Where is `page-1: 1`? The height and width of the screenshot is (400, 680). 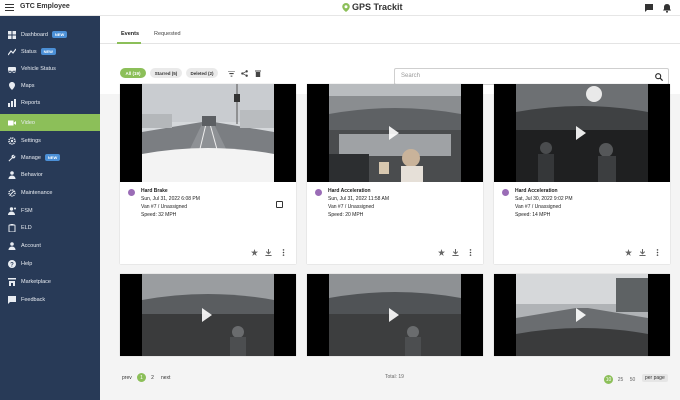 page-1: 1 is located at coordinates (141, 377).